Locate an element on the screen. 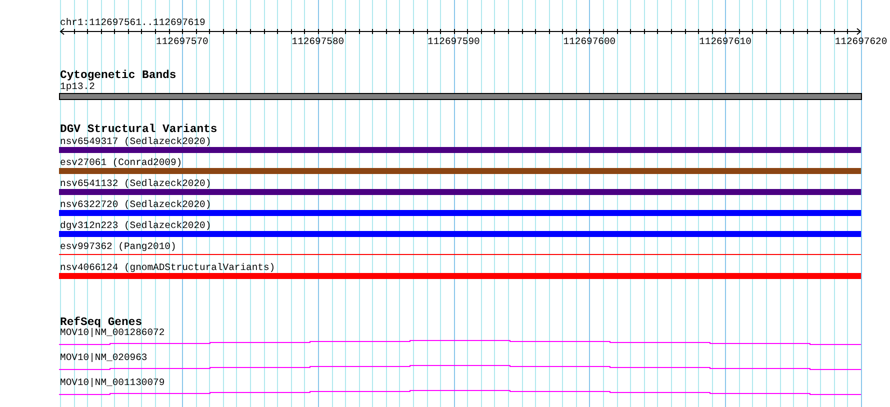 Image resolution: width=890 pixels, height=407 pixels. tick-label: 112697570 is located at coordinates (182, 41).